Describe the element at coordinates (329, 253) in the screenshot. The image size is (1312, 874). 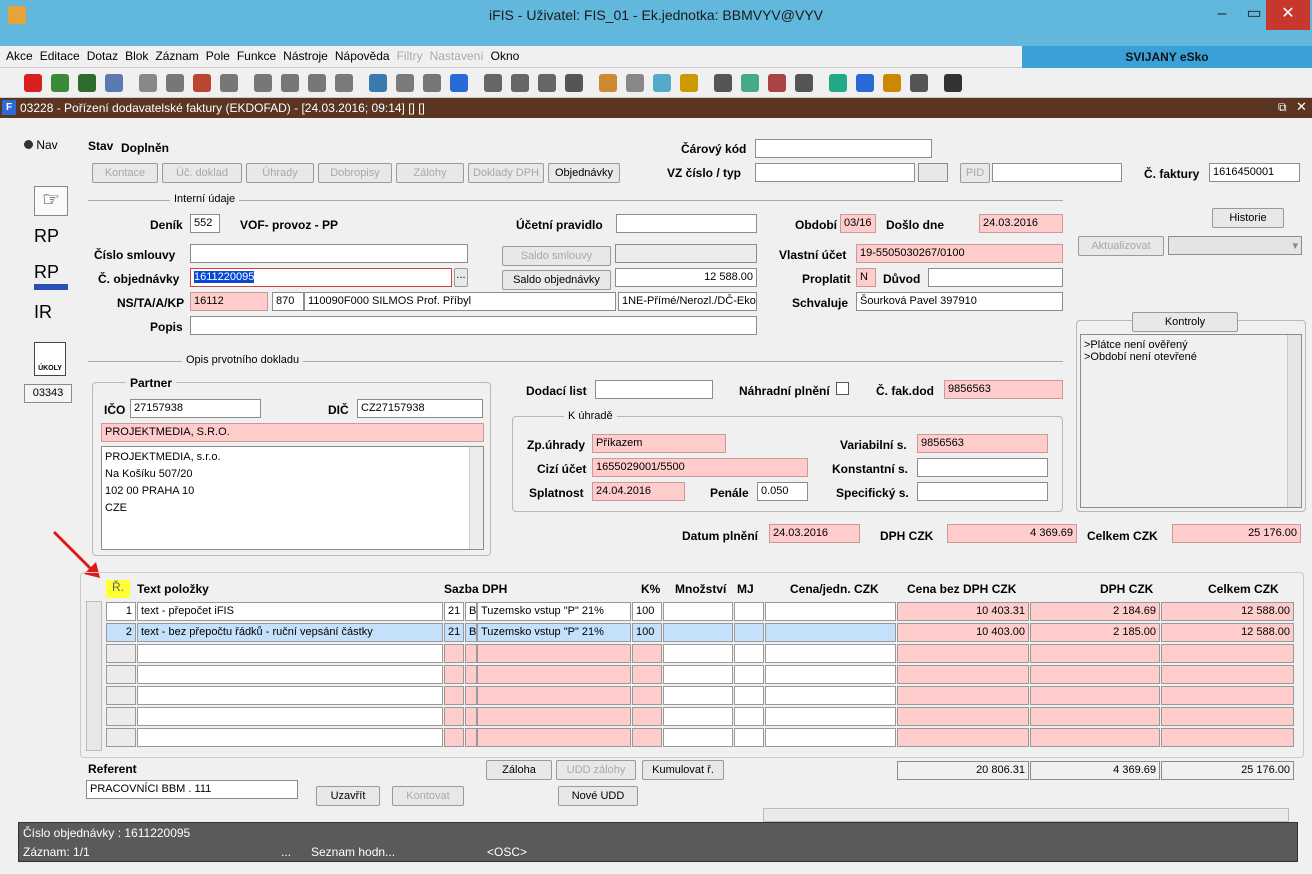
I see `cislo-smlouvy-field` at that location.